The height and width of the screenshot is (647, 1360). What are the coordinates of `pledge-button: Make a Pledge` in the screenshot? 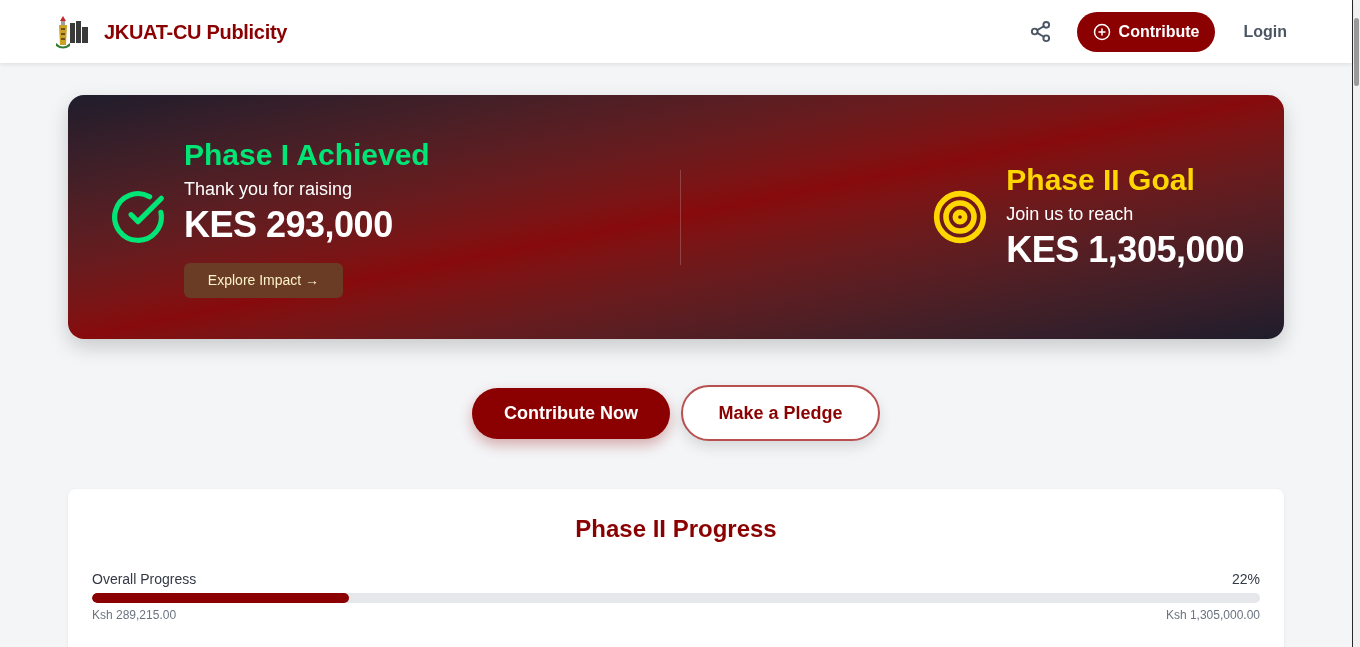 It's located at (780, 413).